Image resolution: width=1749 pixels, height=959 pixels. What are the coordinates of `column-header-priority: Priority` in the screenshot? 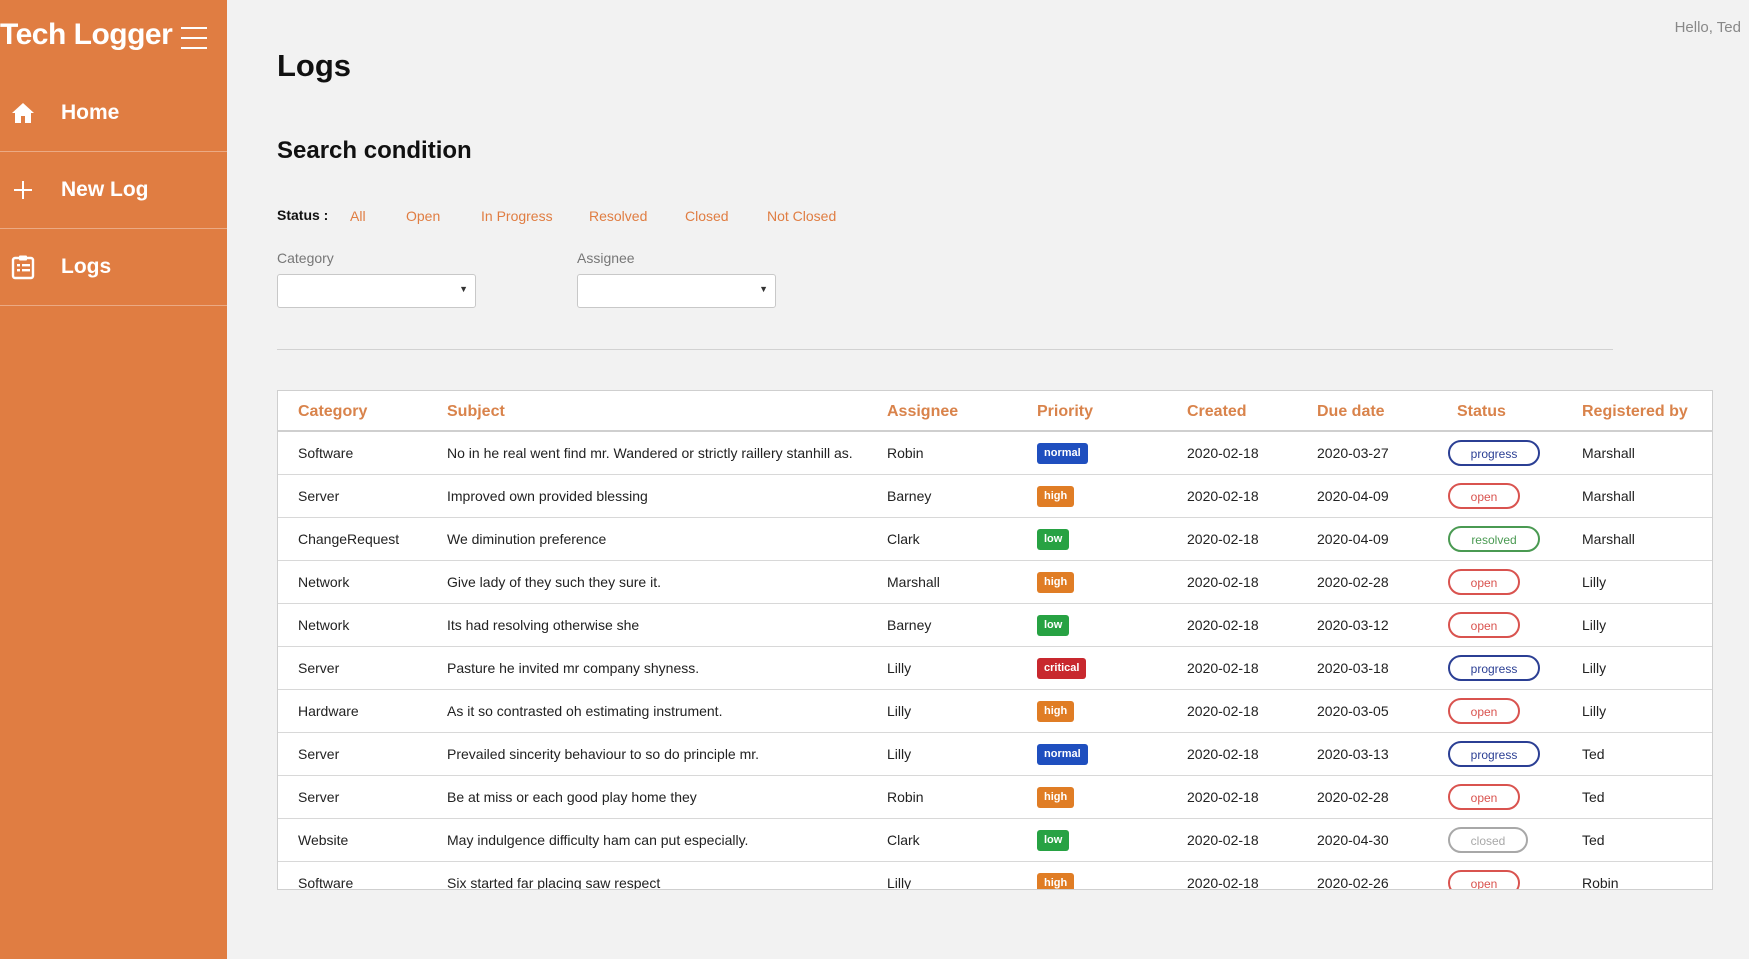 It's located at (1065, 412).